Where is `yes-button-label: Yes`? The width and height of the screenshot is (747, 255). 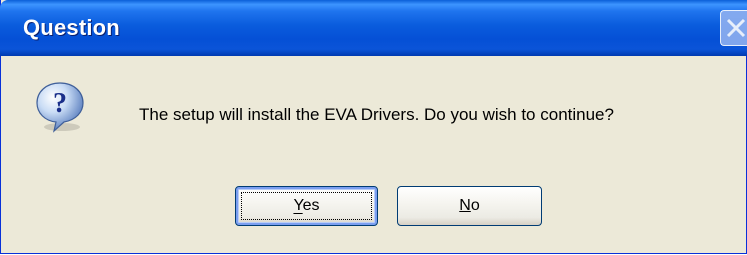
yes-button-label: Yes is located at coordinates (306, 205).